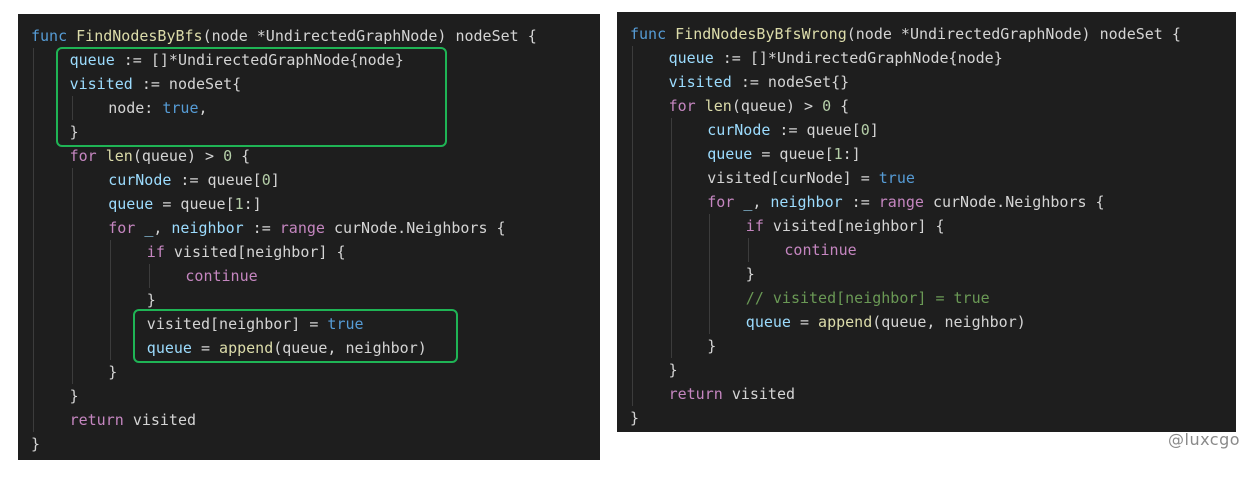 The image size is (1256, 479). Describe the element at coordinates (284, 420) in the screenshot. I see `code-line: return visited` at that location.